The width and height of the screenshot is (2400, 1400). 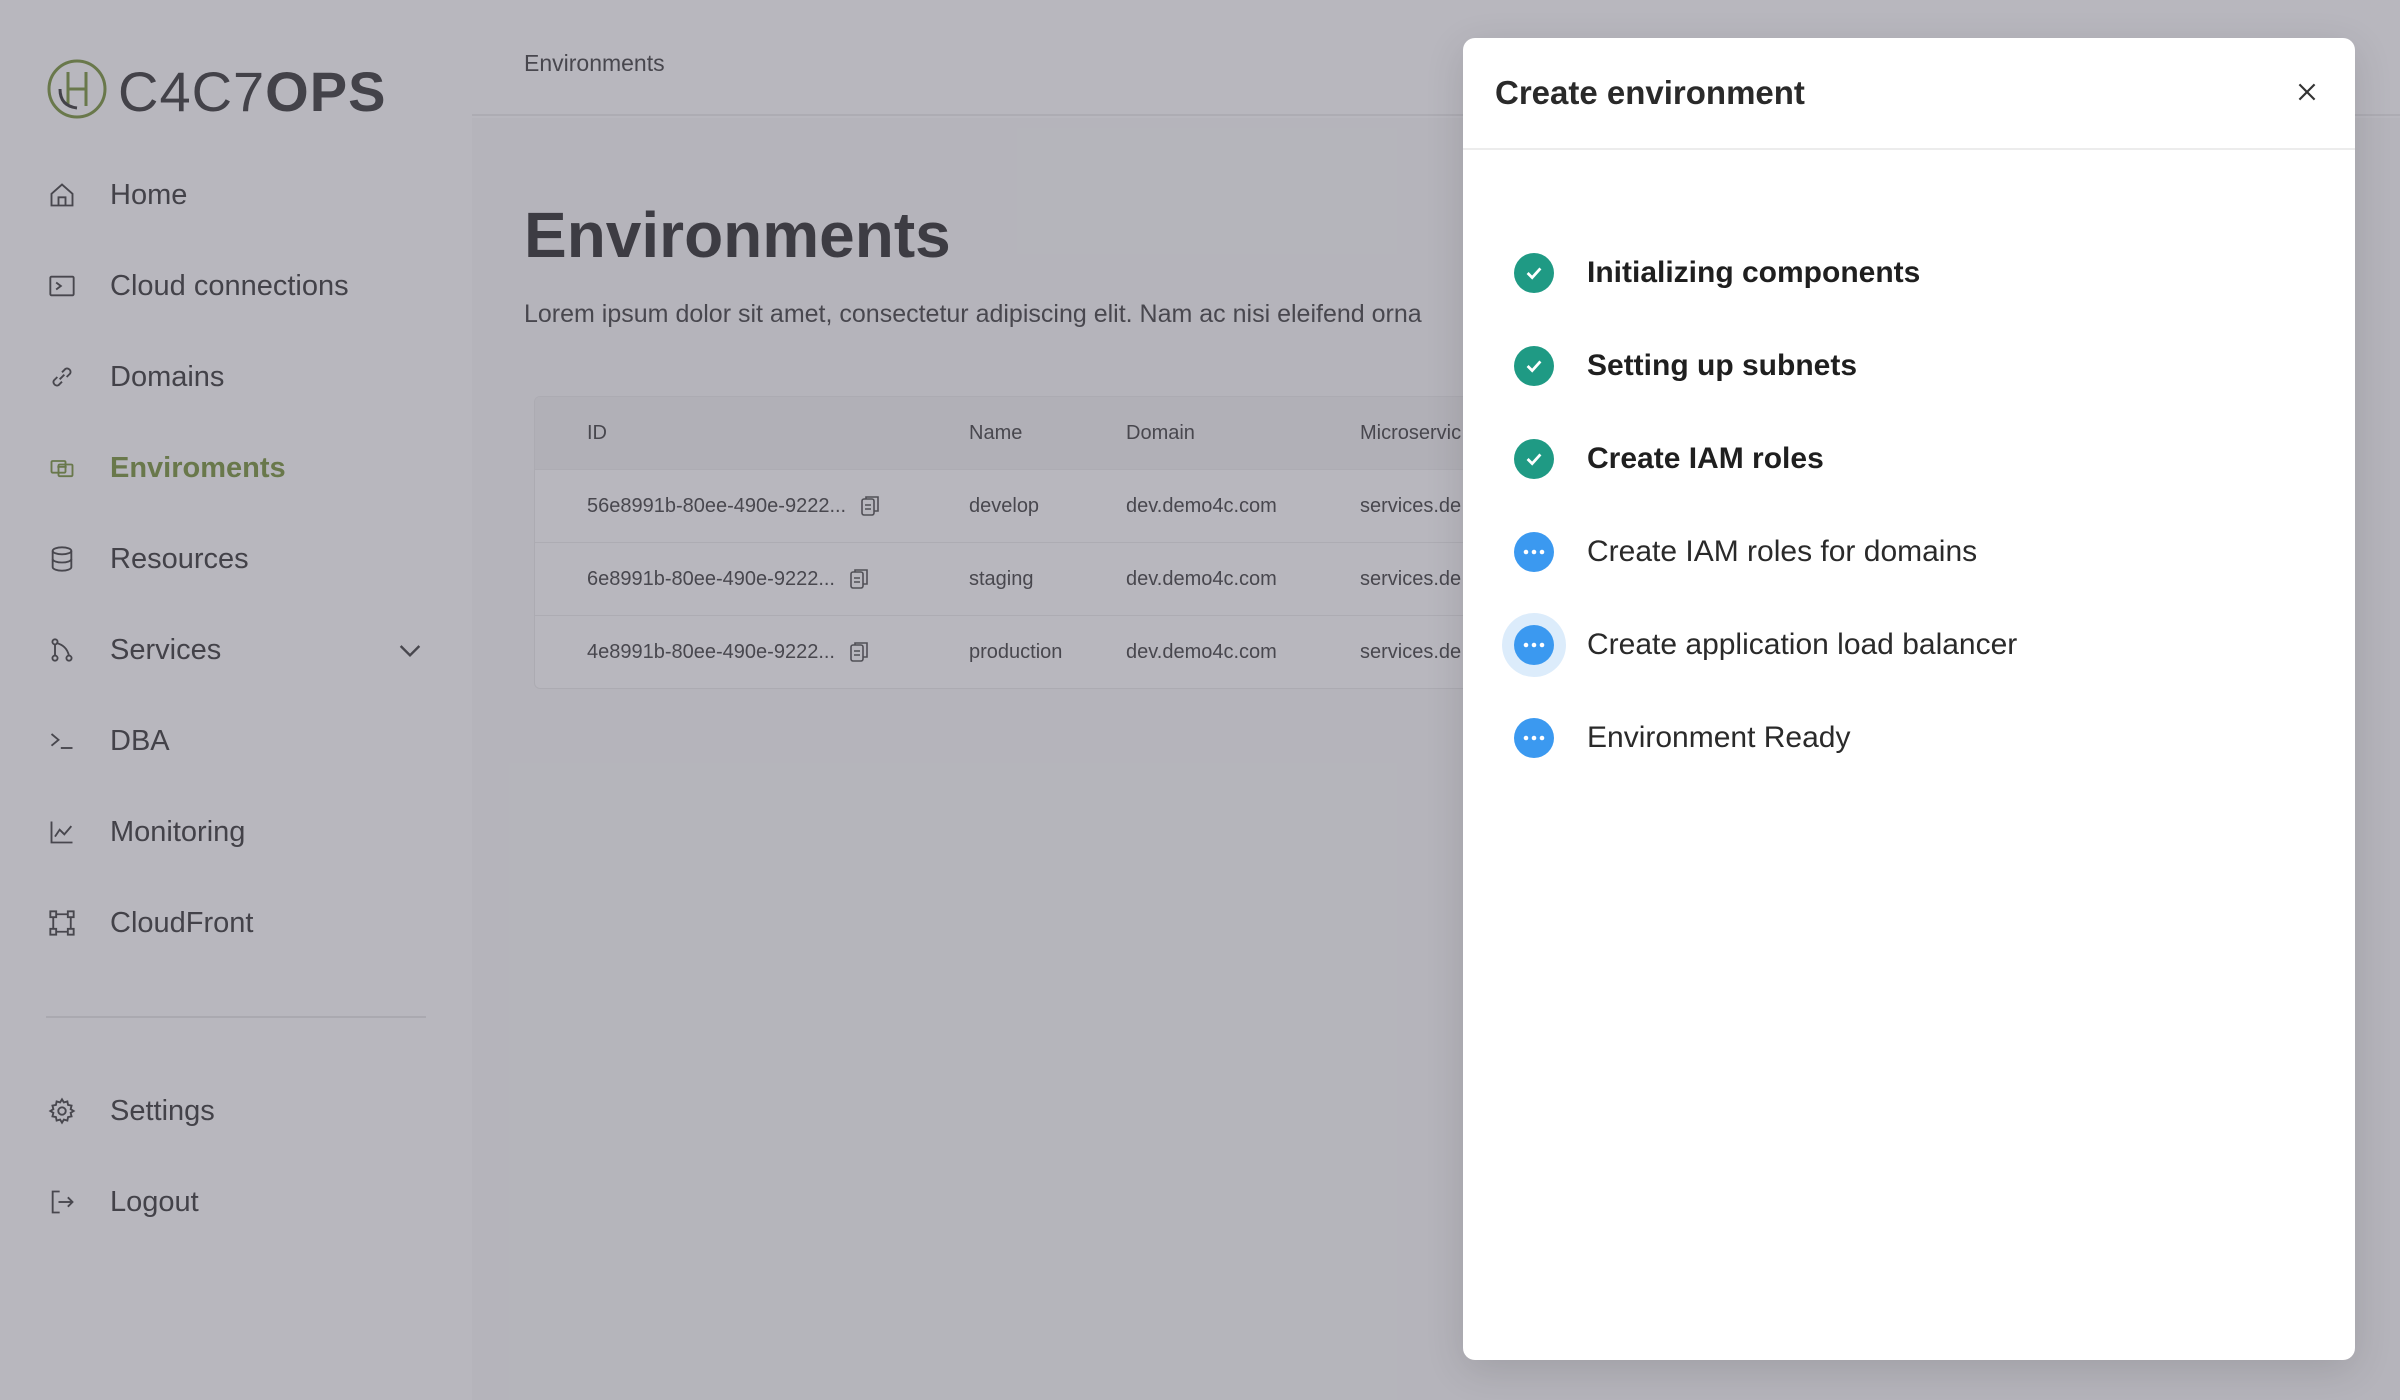 I want to click on step-label: Setting up subnets, so click(x=1722, y=365).